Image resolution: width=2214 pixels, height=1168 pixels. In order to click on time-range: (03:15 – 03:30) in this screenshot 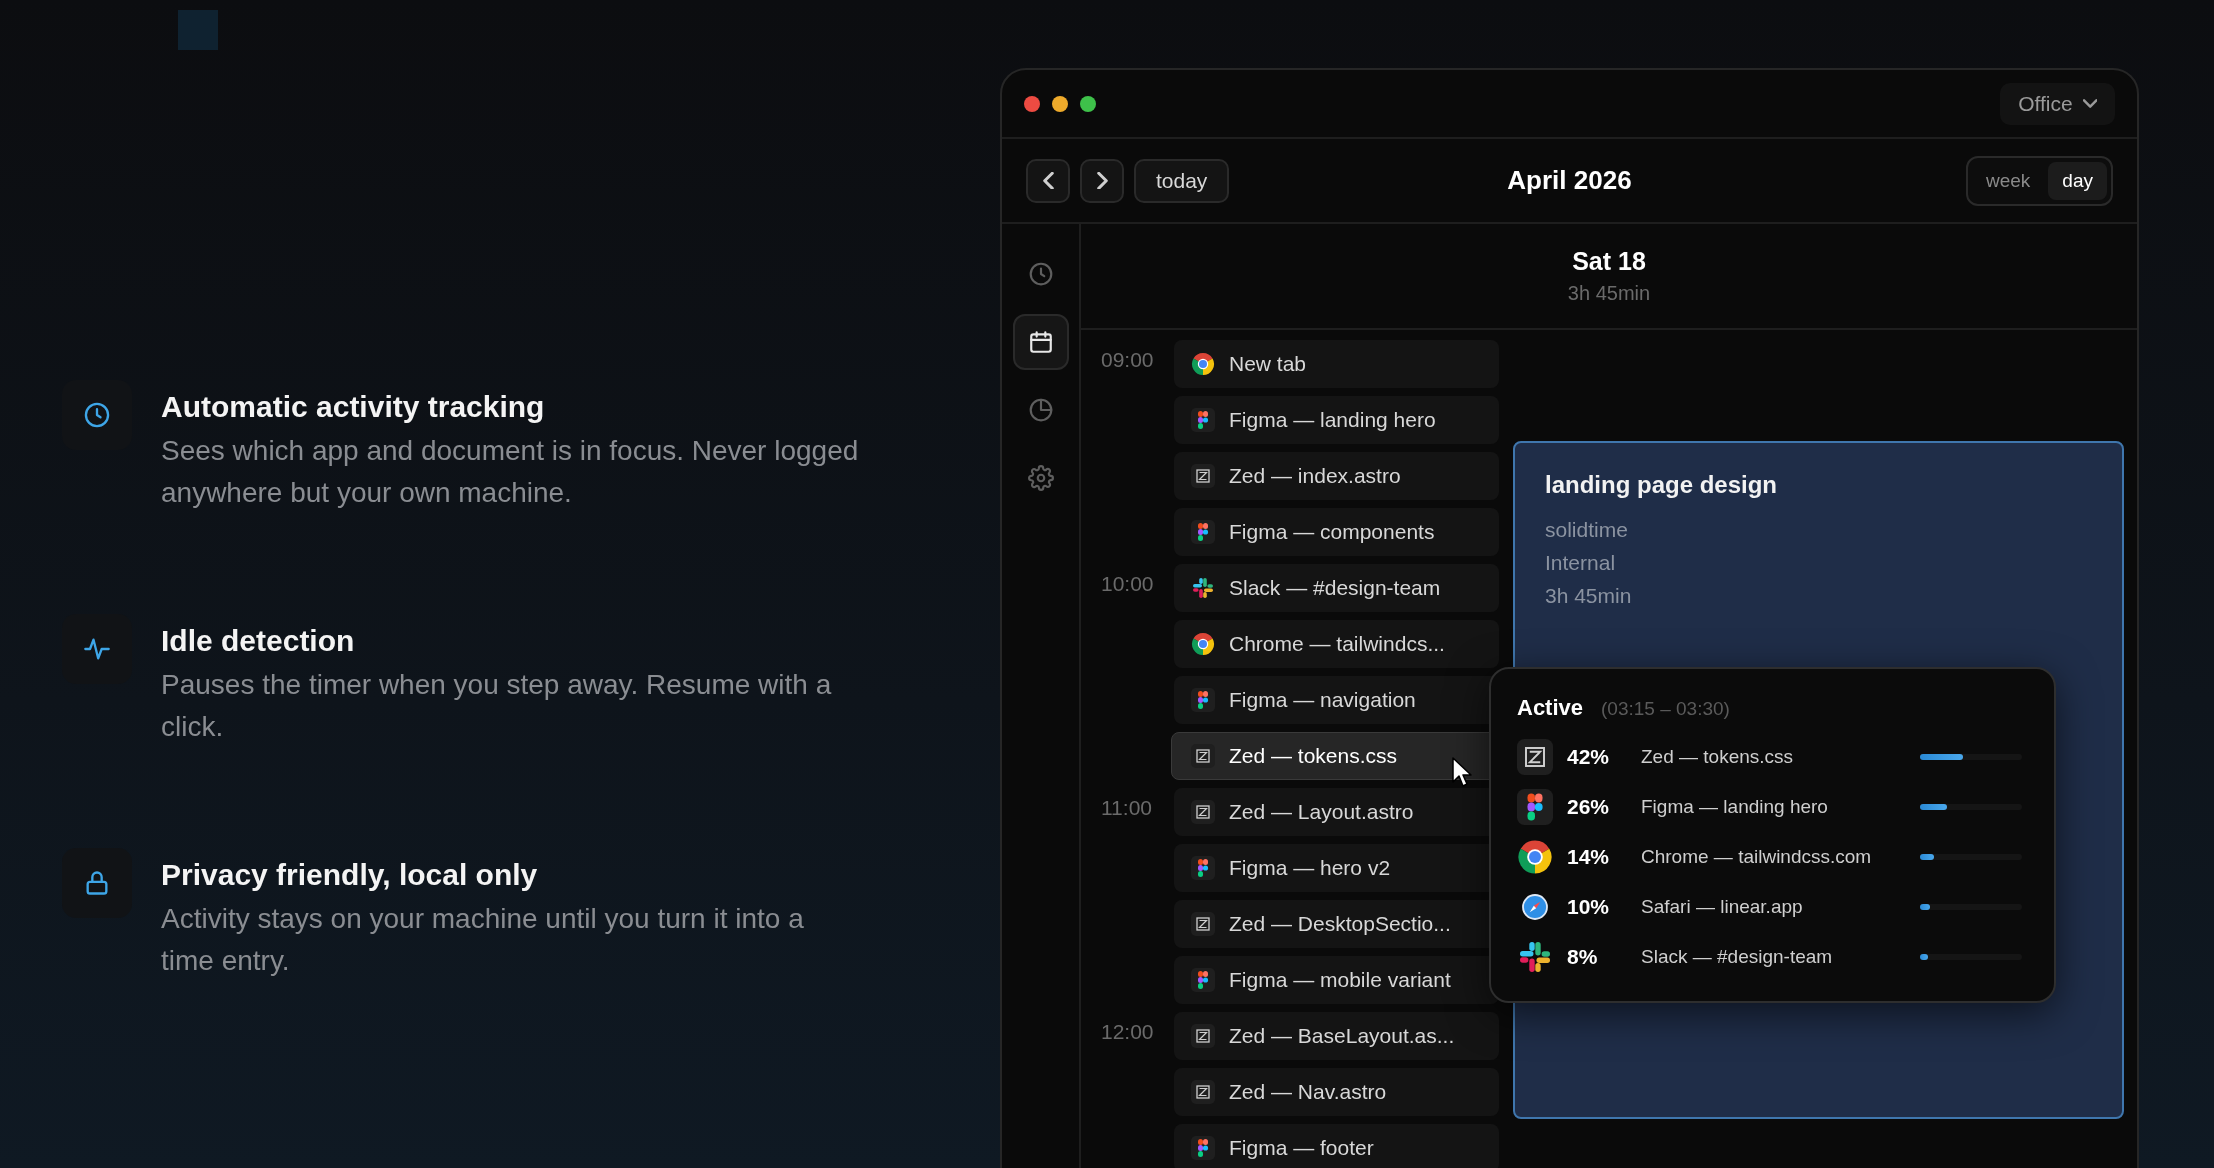, I will do `click(1665, 709)`.